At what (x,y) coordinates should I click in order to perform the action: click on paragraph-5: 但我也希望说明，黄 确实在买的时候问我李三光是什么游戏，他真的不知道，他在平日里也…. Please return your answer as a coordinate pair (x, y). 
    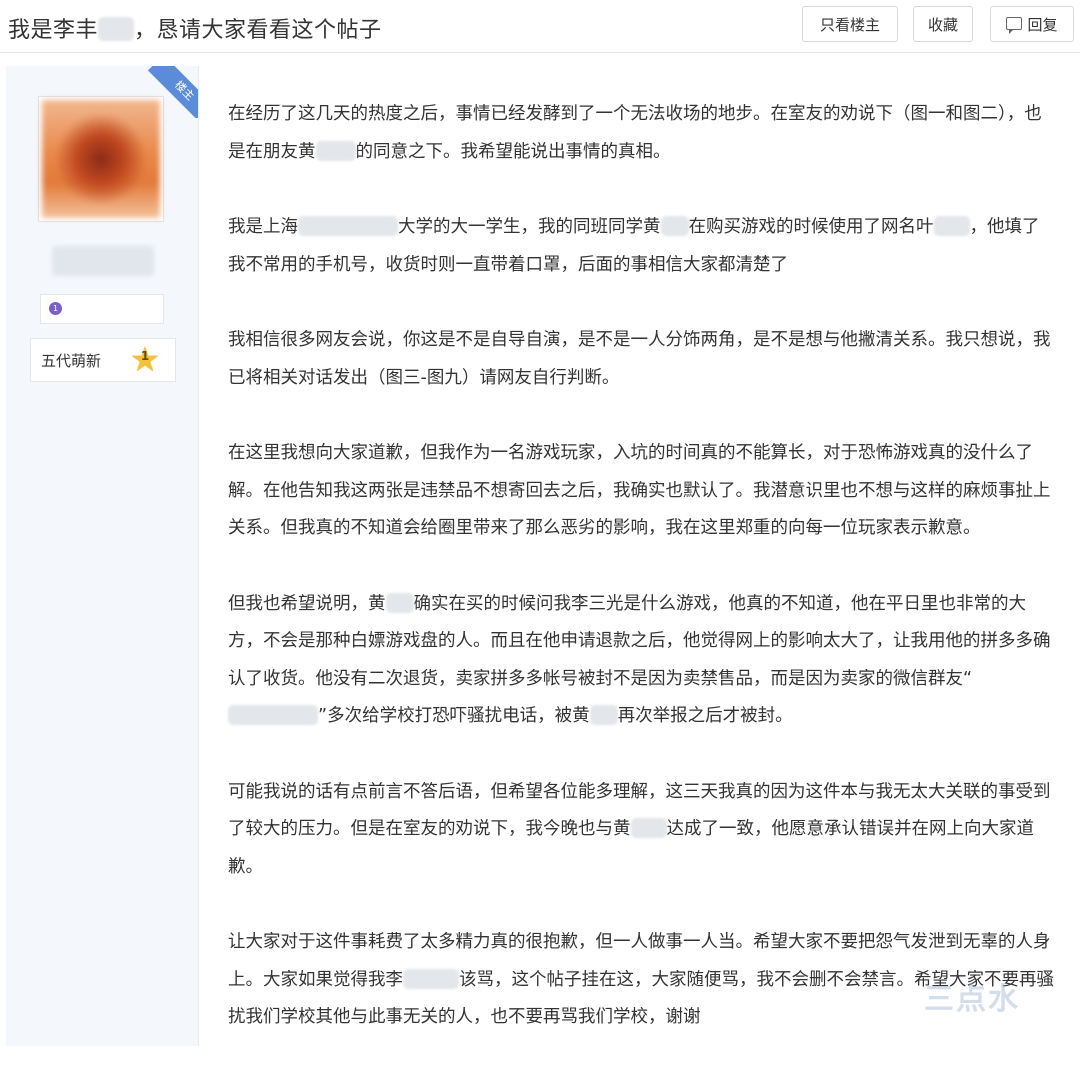
    Looking at the image, I should click on (642, 661).